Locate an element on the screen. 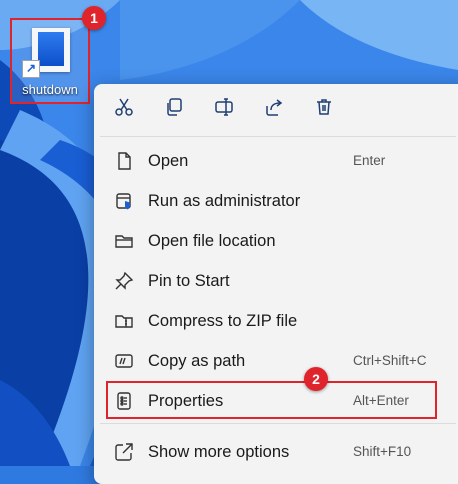 The width and height of the screenshot is (458, 484). menu-item-label: Show more options is located at coordinates (219, 452).